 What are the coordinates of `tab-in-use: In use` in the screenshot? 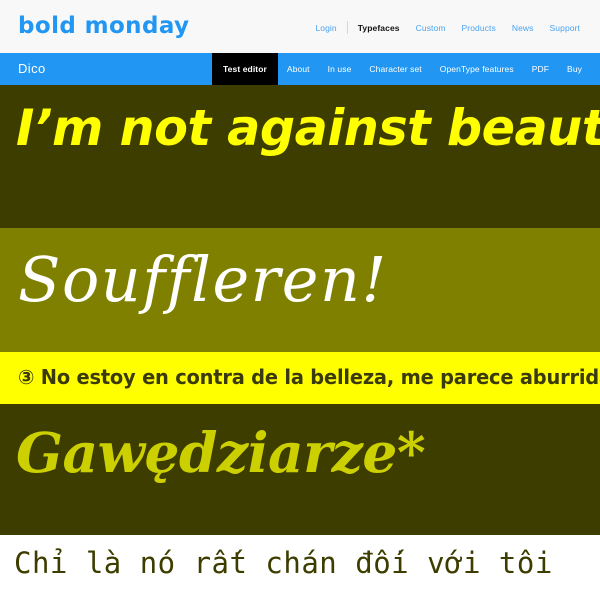 It's located at (340, 69).